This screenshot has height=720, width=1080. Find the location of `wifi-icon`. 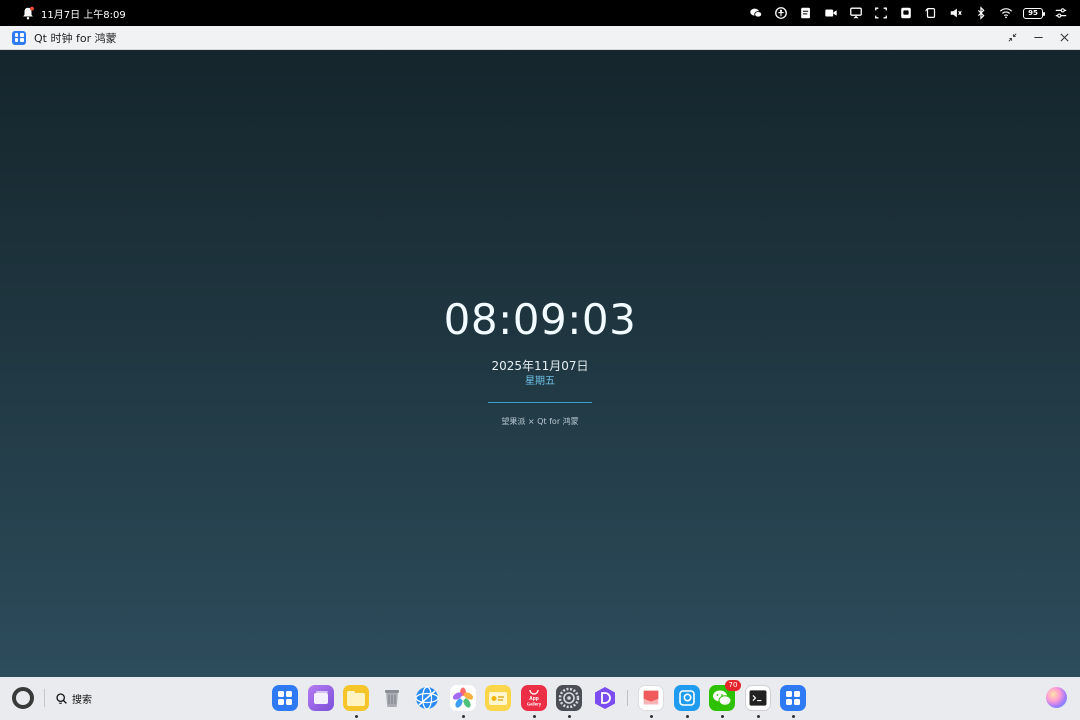

wifi-icon is located at coordinates (1005, 13).